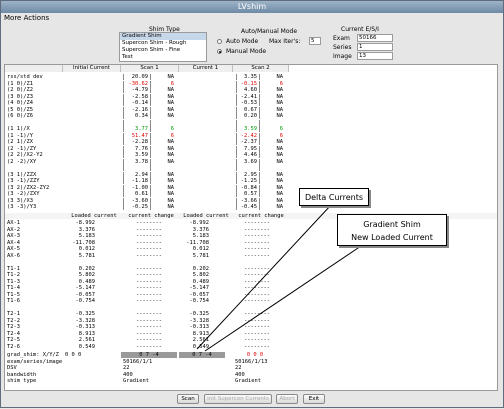 The width and height of the screenshot is (504, 409). What do you see at coordinates (22, 148) in the screenshot?
I see `row-name: (2 -1)/ZY` at bounding box center [22, 148].